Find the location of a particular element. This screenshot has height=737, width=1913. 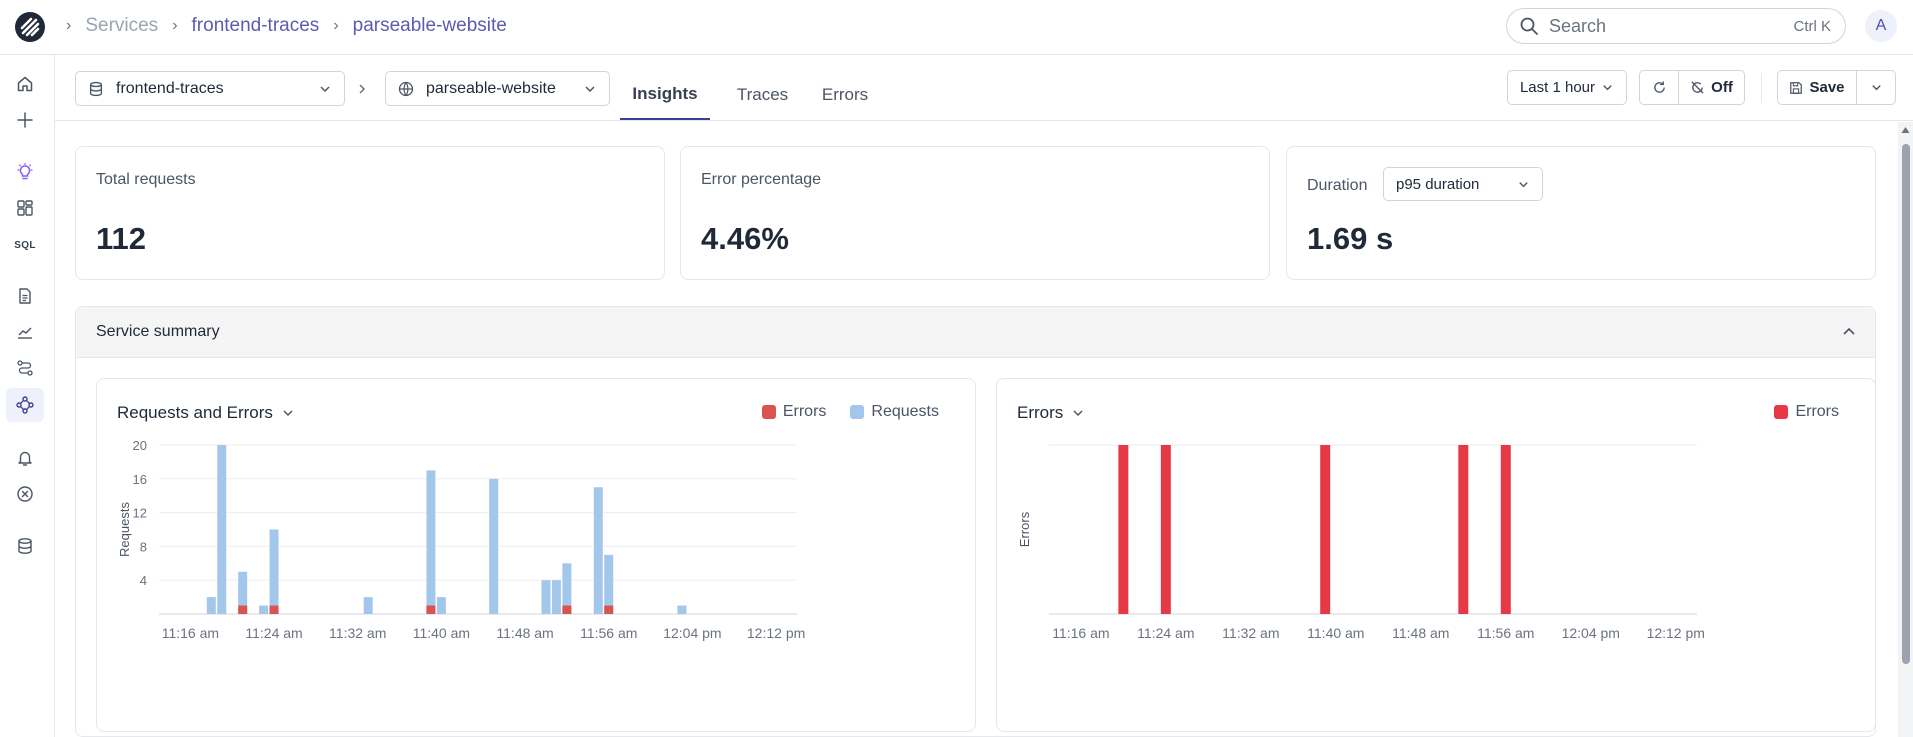

save-button: Save is located at coordinates (1817, 87).